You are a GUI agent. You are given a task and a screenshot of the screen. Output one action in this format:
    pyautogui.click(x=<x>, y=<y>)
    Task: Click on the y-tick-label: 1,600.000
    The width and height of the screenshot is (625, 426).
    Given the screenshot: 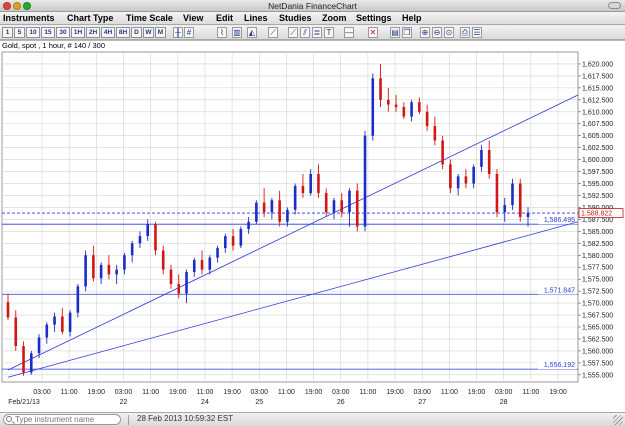 What is the action you would take?
    pyautogui.click(x=597, y=160)
    